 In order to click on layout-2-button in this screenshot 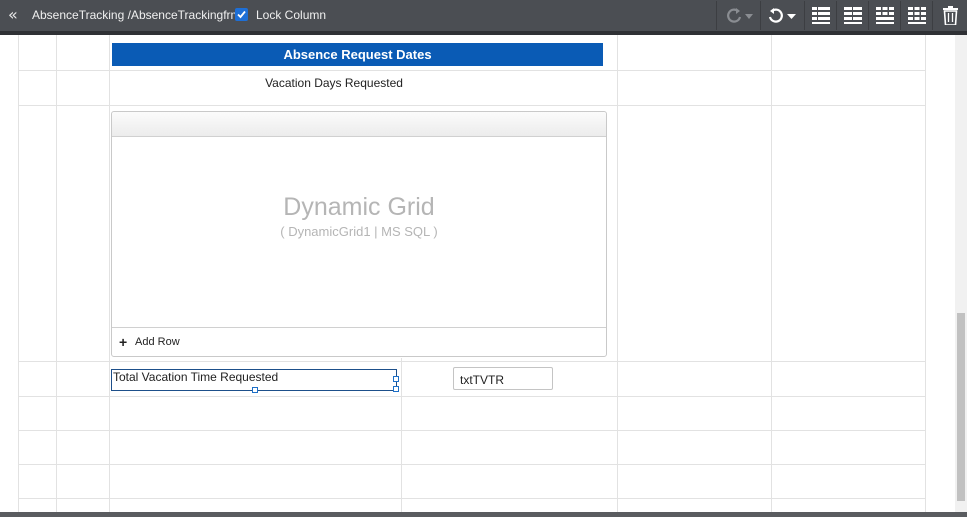, I will do `click(852, 15)`.